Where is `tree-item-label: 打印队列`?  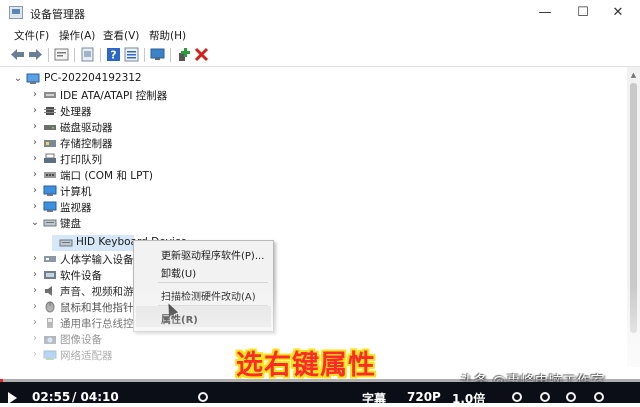 tree-item-label: 打印队列 is located at coordinates (81, 160).